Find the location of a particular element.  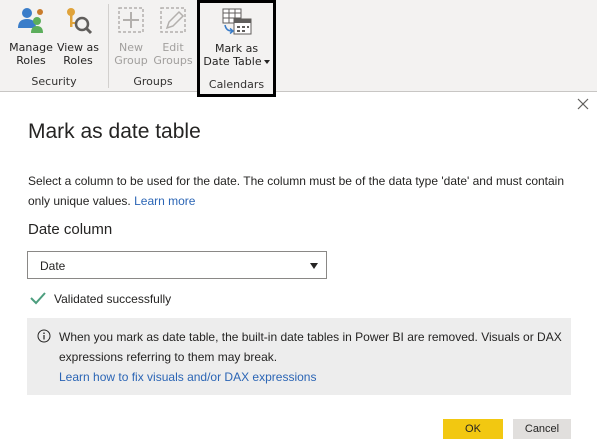

mark-as-date-table-label-line1: Mark as is located at coordinates (236, 48).